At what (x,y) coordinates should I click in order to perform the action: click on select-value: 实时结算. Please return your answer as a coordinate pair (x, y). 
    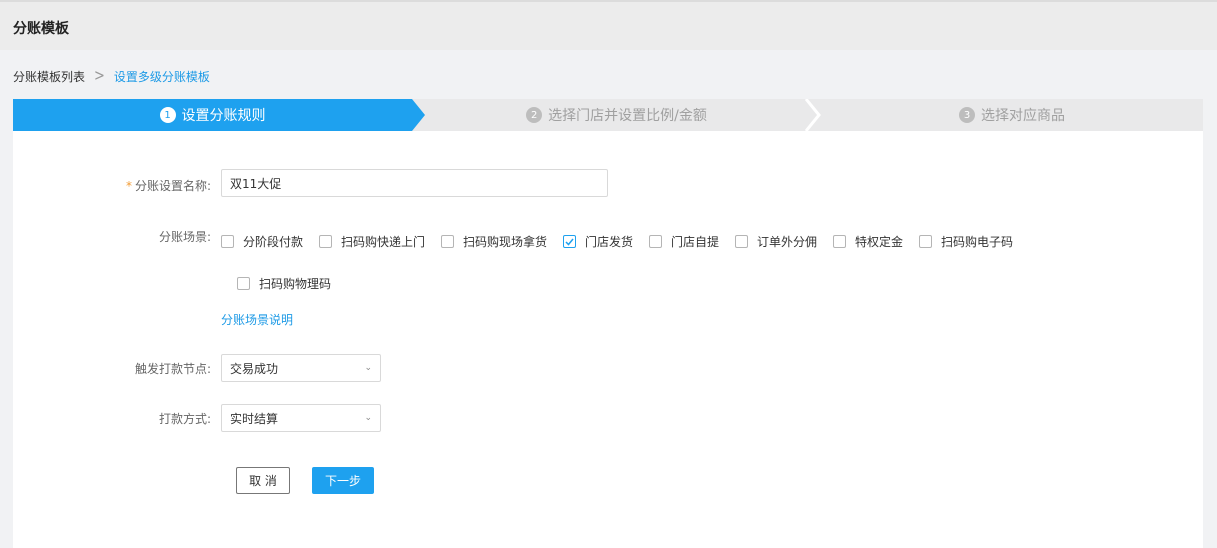
    Looking at the image, I should click on (254, 418).